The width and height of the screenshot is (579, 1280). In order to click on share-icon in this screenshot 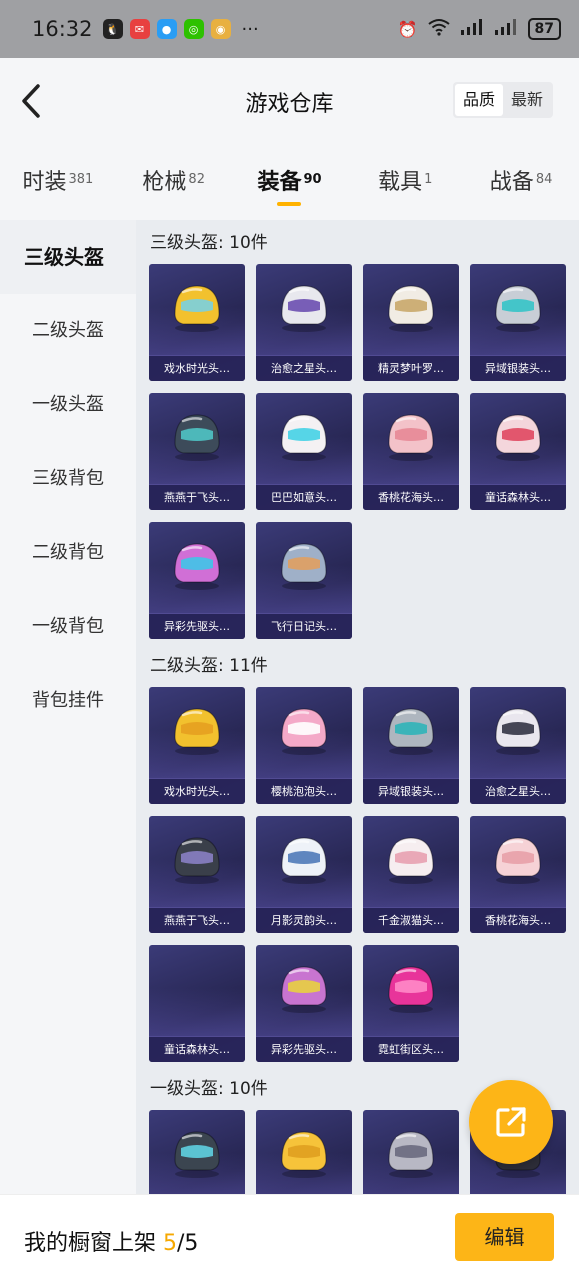, I will do `click(511, 1122)`.